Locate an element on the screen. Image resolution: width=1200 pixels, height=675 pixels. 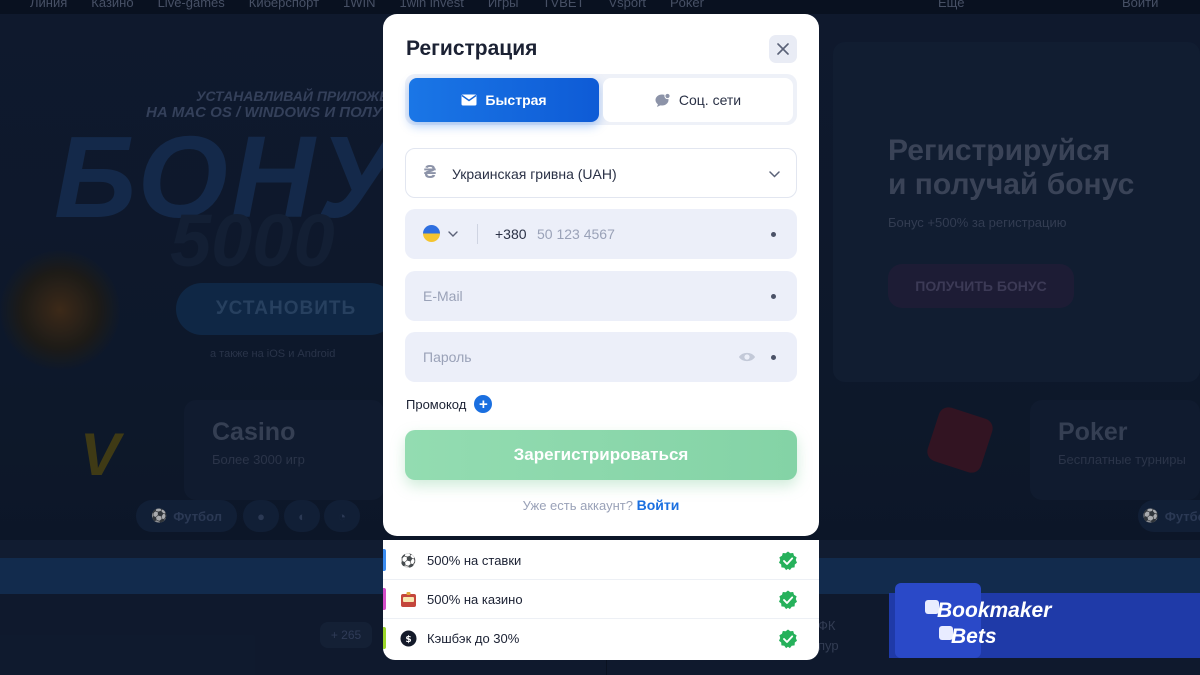
close-button is located at coordinates (783, 49).